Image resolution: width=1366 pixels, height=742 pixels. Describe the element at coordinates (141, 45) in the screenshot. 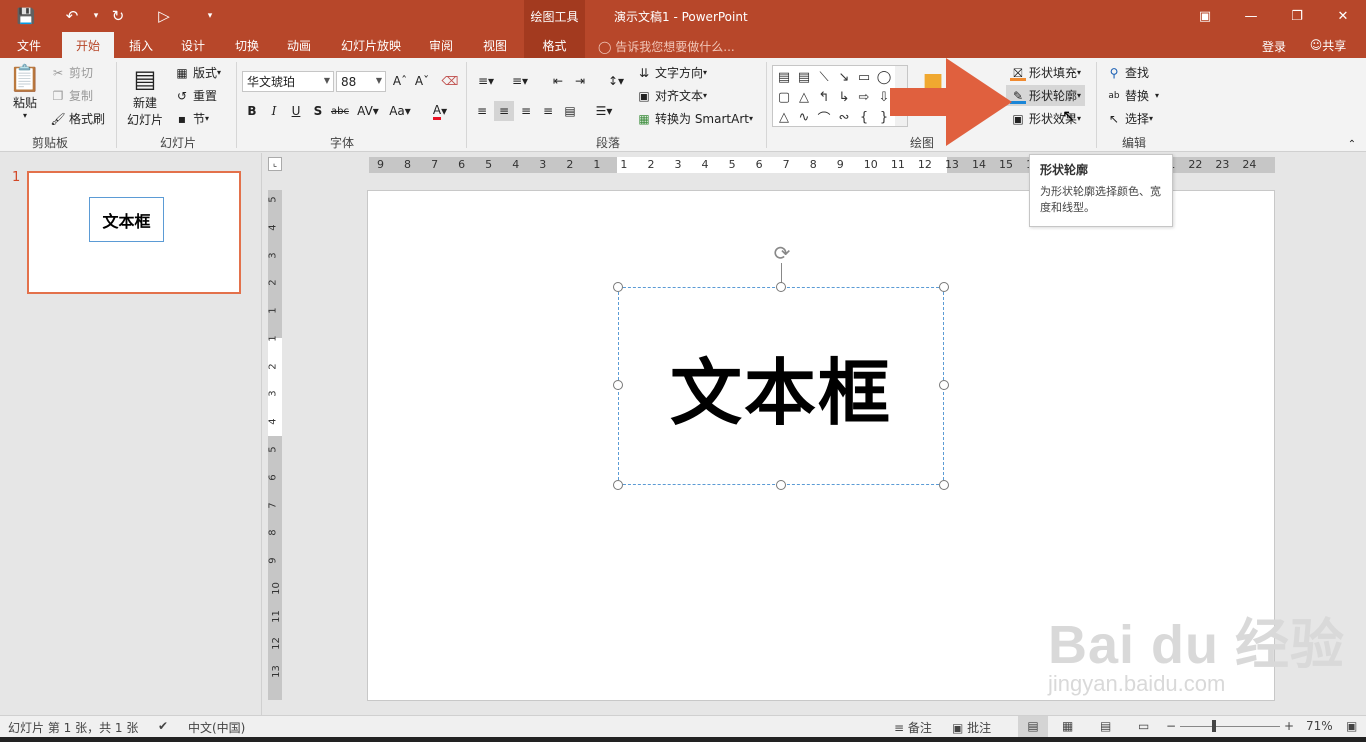

I see `tab-insert: 插入` at that location.